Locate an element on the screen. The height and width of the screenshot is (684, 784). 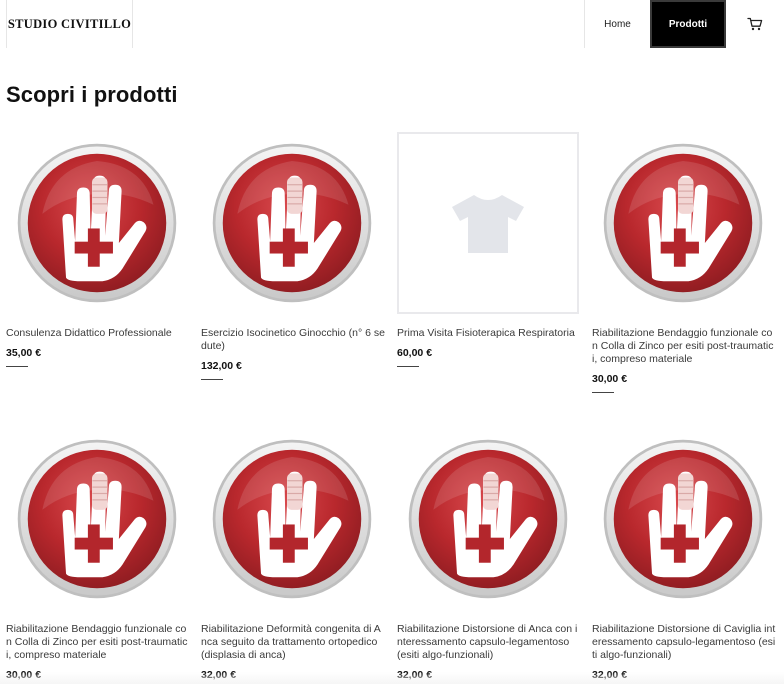
brand-logo: STUDIO CIVITILLO is located at coordinates (69, 24).